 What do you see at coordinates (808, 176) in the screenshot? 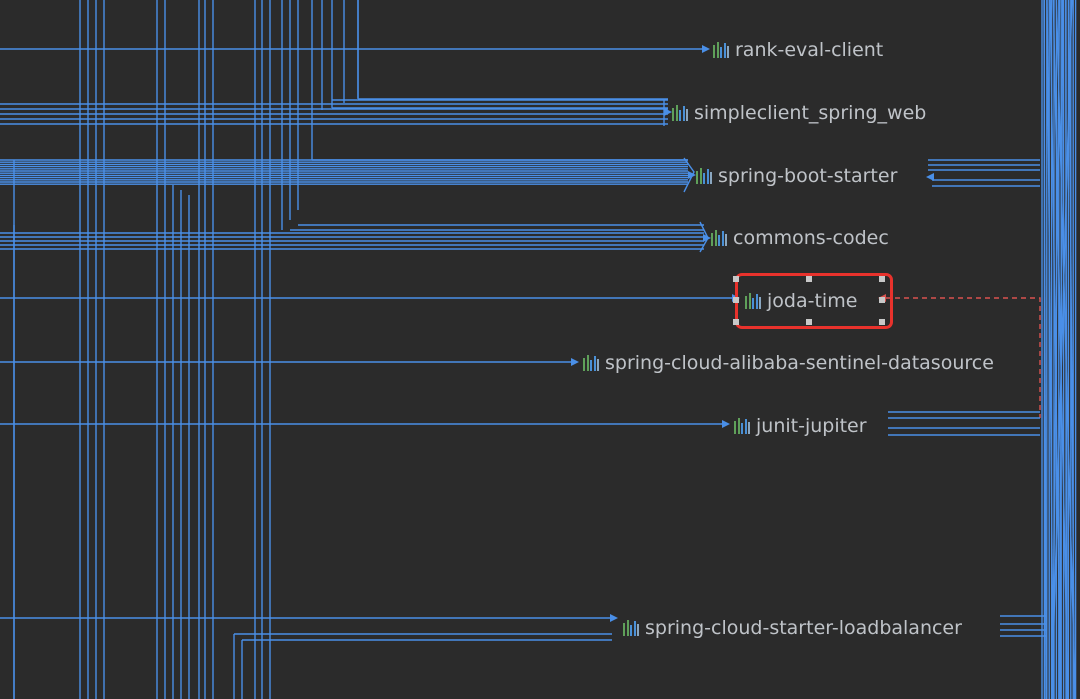
I see `node-label: spring-boot-starter` at bounding box center [808, 176].